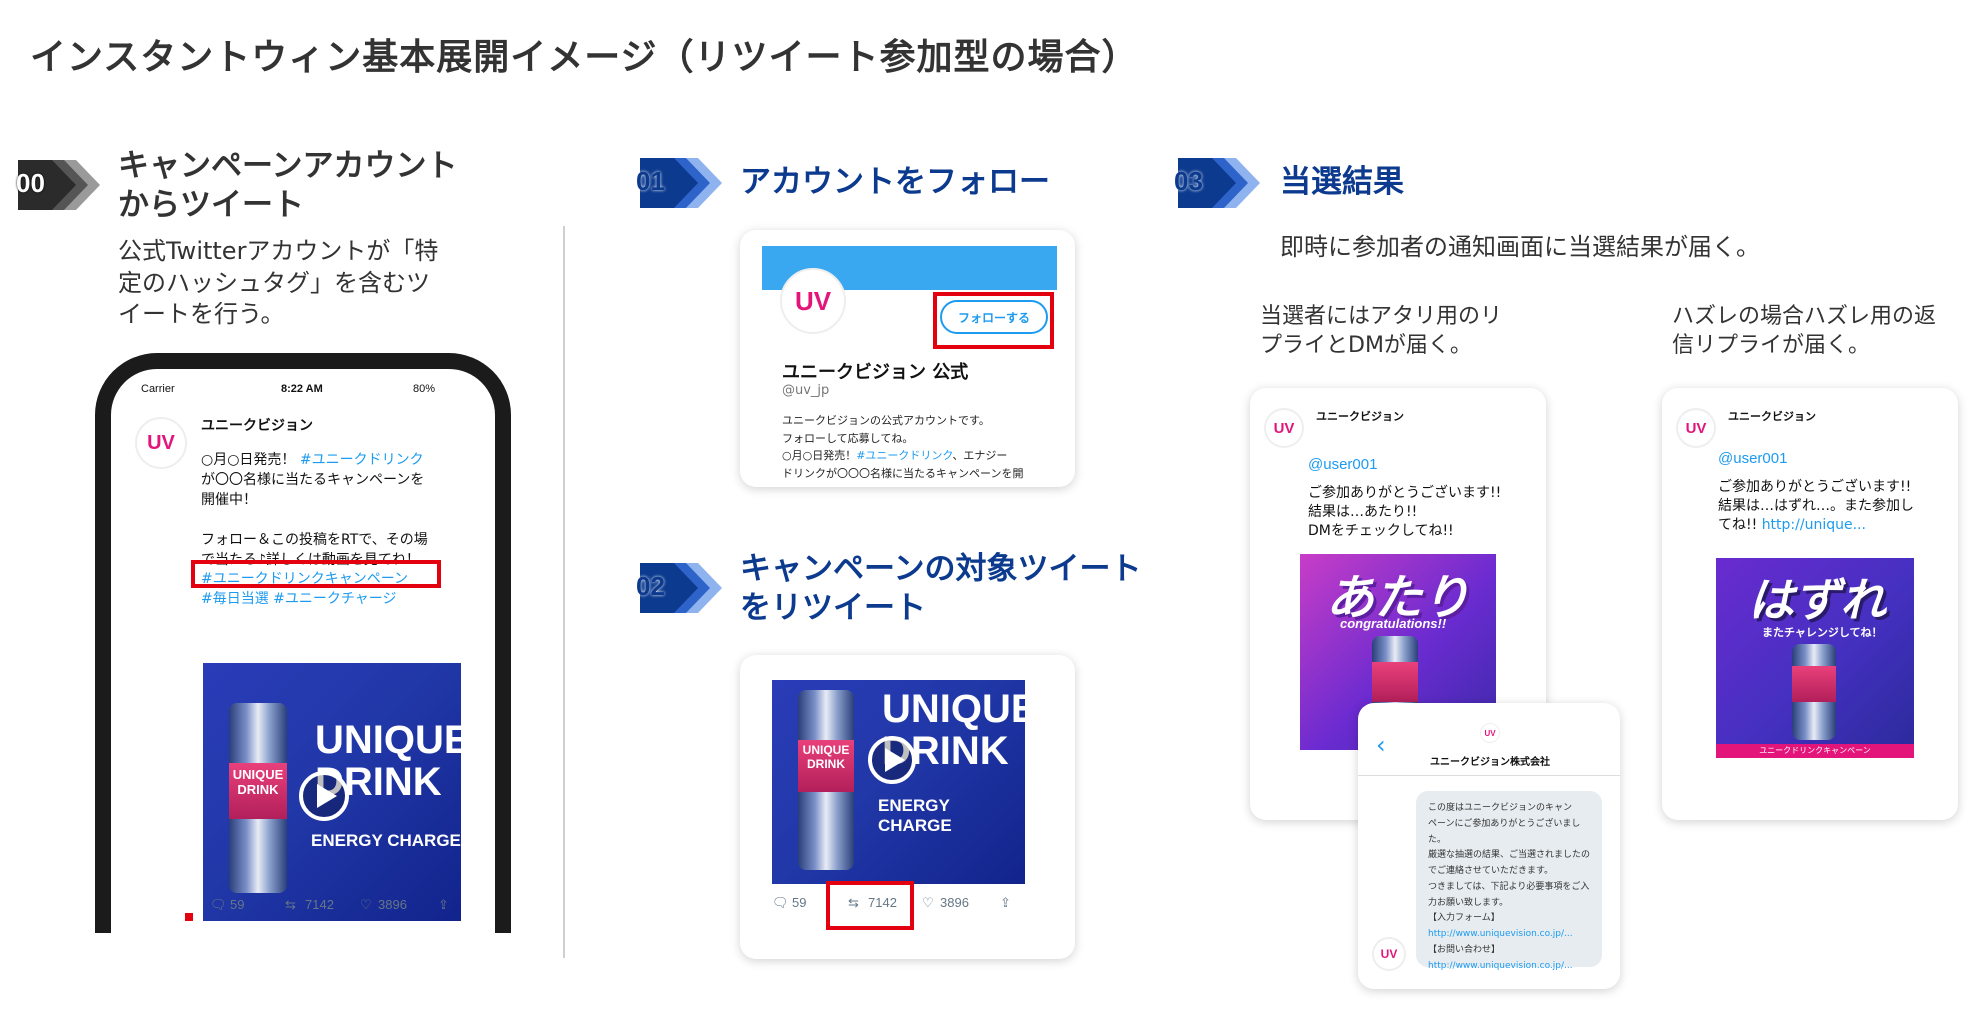  I want to click on status-bar: Carrier 8:22 AM 80%, so click(303, 389).